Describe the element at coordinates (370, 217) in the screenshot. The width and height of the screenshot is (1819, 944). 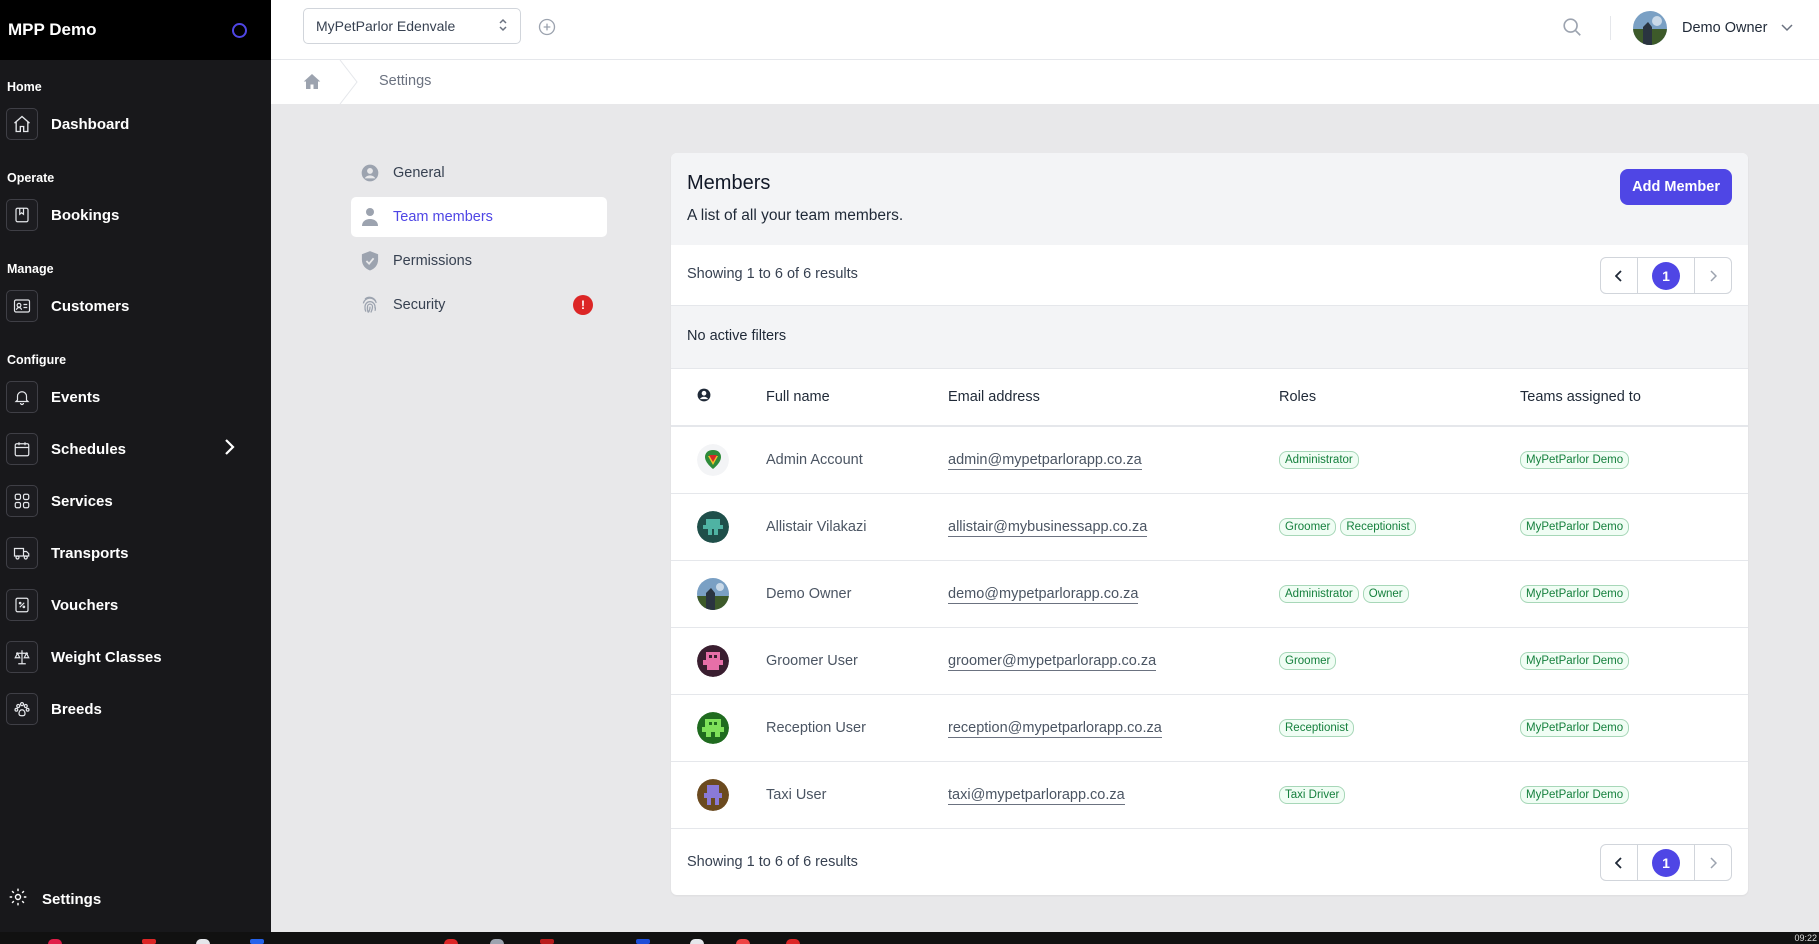
I see `user-icon` at that location.